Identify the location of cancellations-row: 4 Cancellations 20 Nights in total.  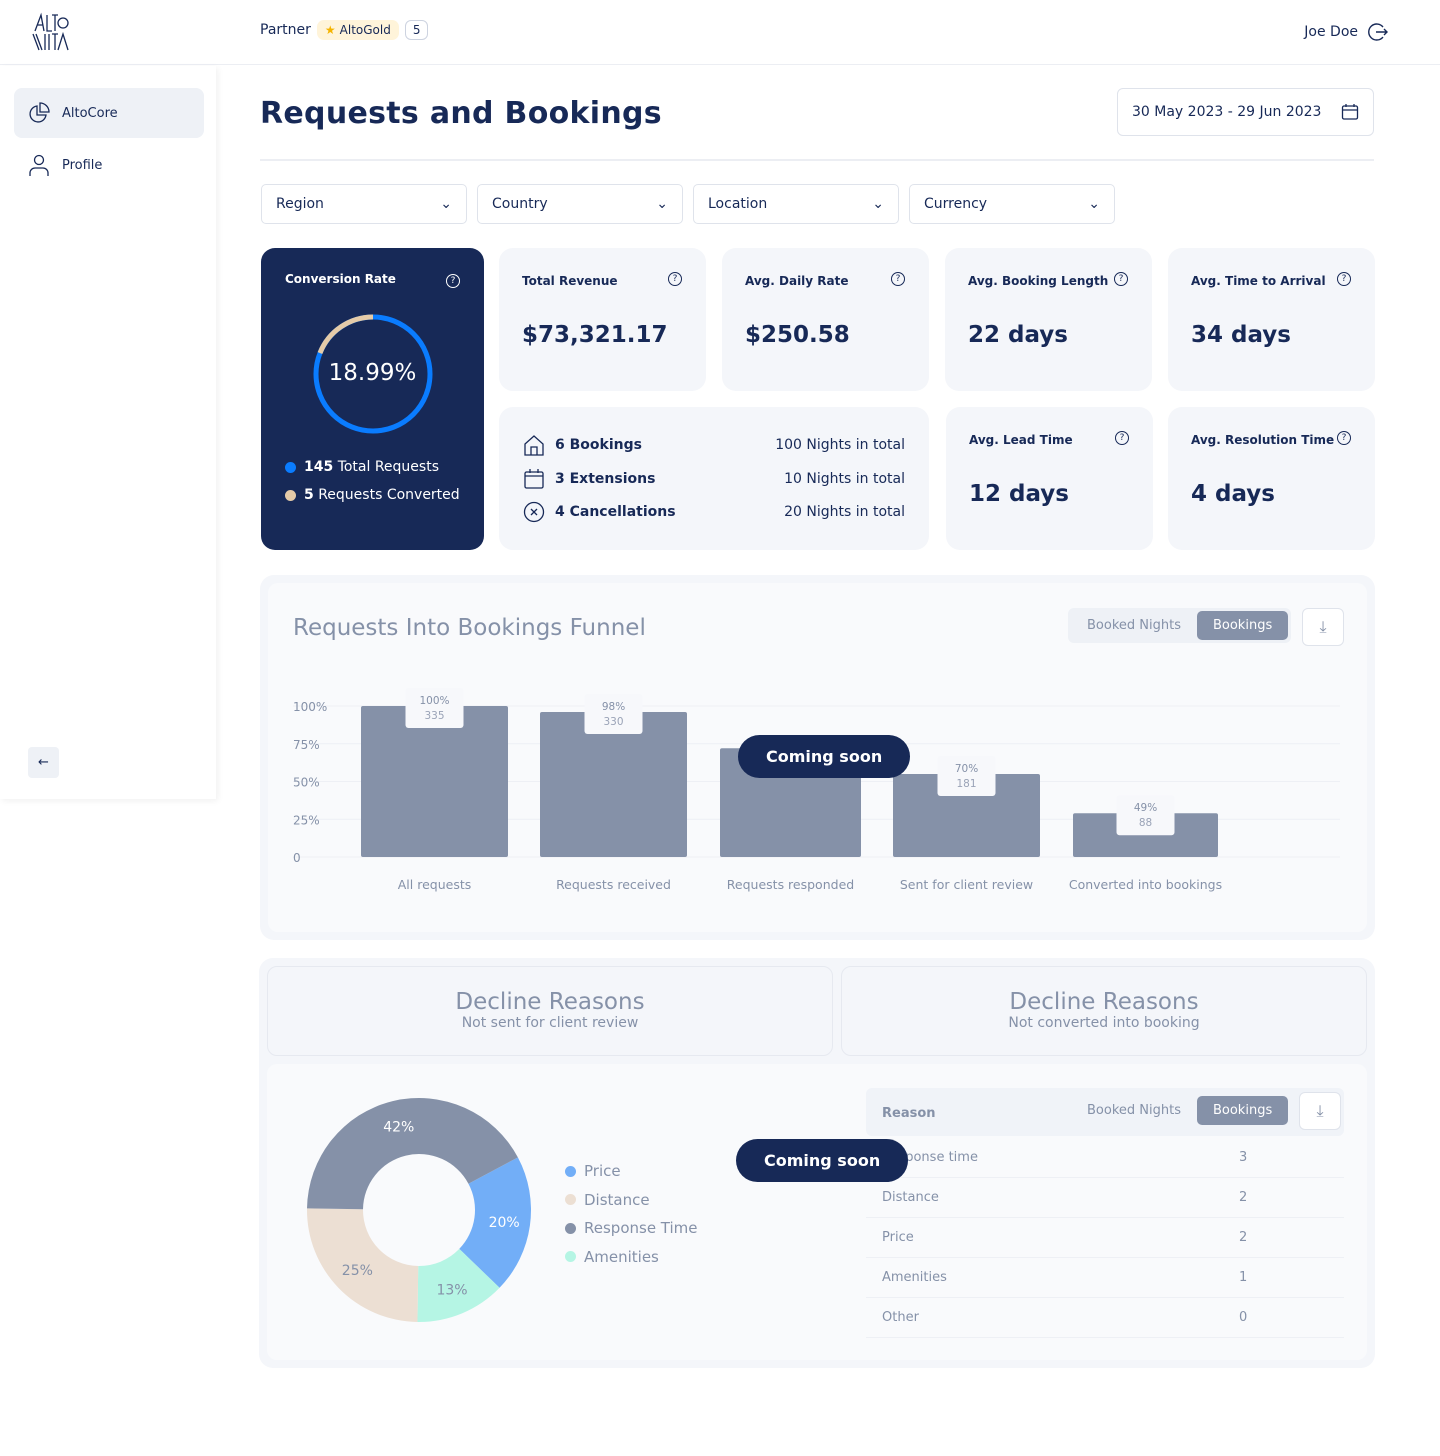
(714, 512).